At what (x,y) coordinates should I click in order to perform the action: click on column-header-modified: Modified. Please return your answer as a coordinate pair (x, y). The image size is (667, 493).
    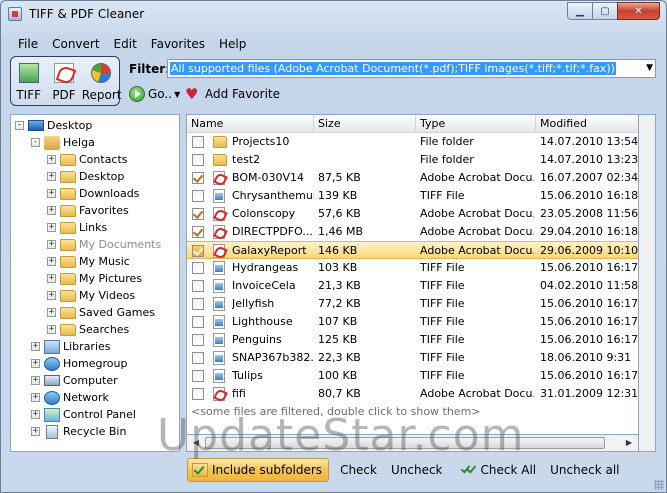
    Looking at the image, I should click on (587, 124).